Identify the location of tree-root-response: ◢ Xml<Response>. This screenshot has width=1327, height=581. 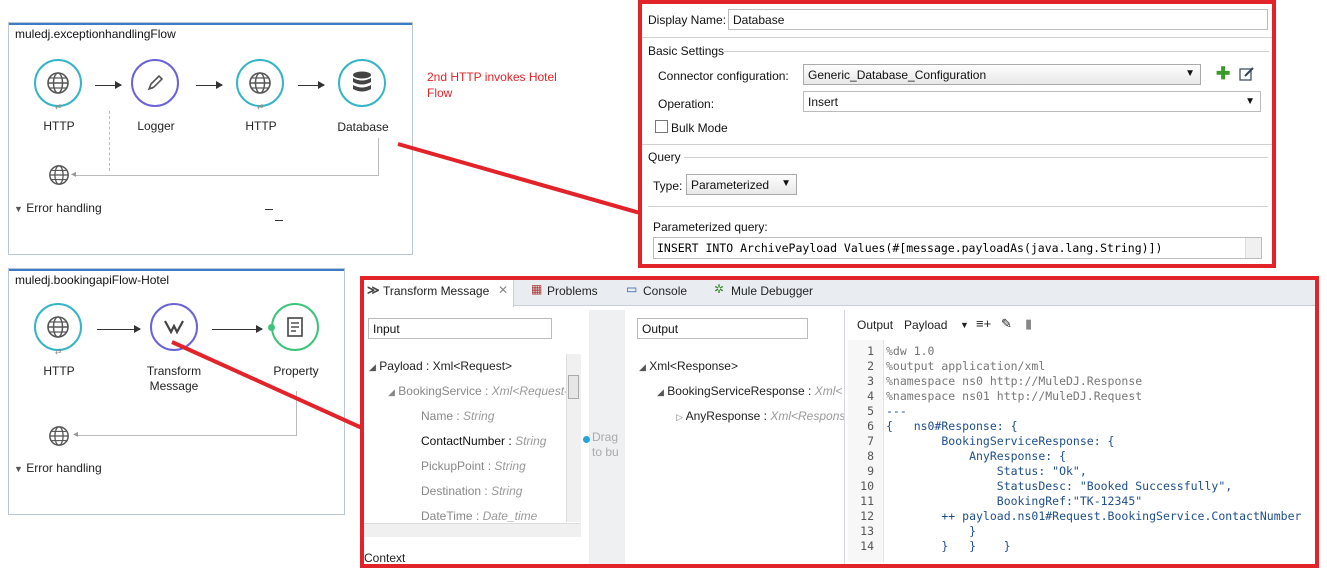
(688, 366).